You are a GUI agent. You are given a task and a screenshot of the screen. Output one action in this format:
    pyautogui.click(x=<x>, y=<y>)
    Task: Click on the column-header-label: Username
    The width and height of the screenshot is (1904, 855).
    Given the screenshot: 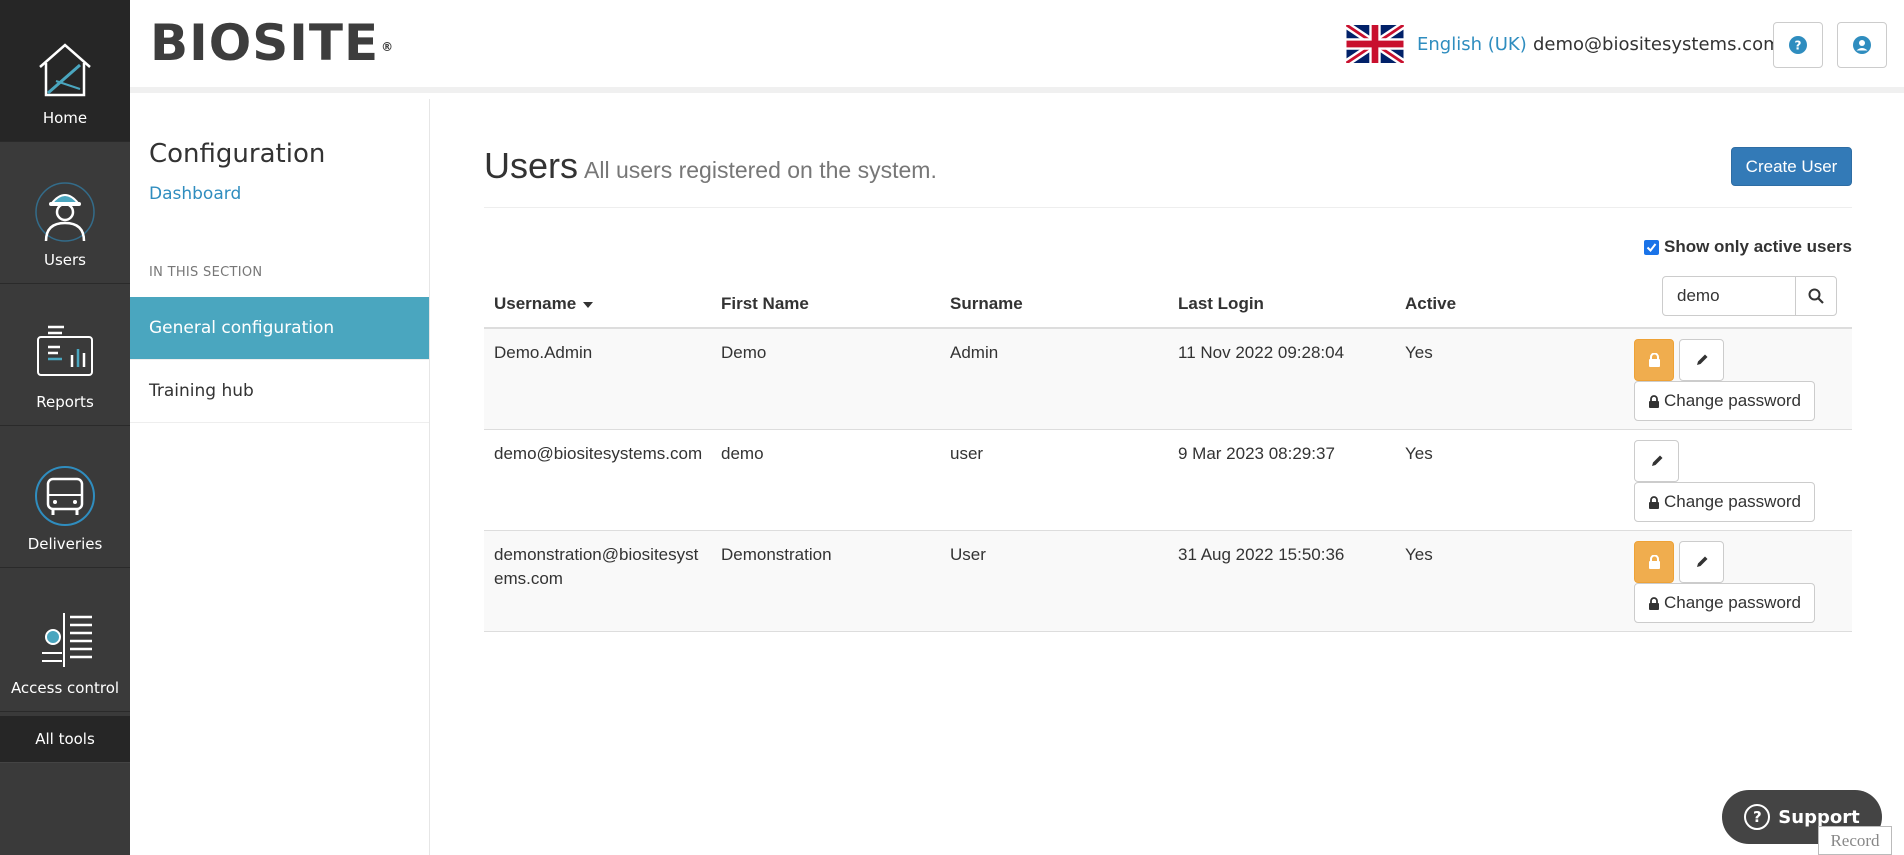 What is the action you would take?
    pyautogui.click(x=535, y=303)
    